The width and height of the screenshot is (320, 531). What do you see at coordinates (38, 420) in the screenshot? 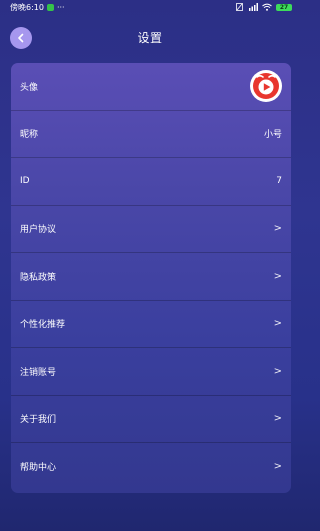
I see `row-label: 关于我们` at bounding box center [38, 420].